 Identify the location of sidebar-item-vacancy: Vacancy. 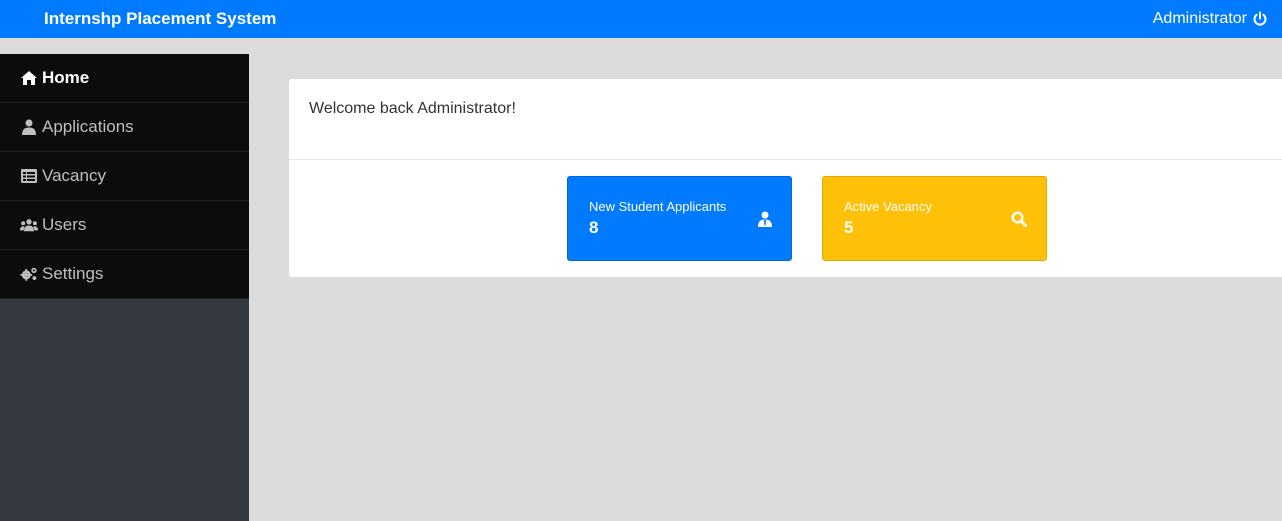
(124, 176).